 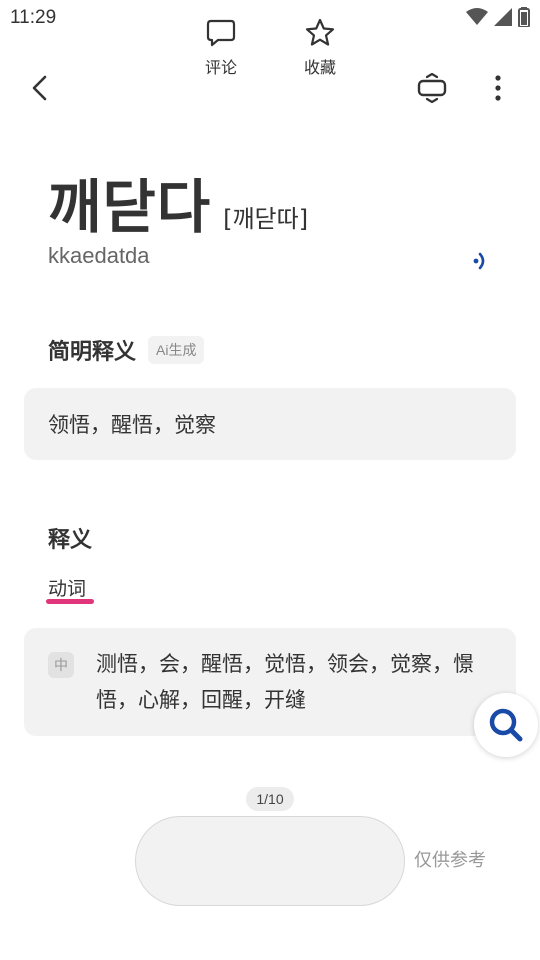 I want to click on search-icon, so click(x=506, y=725).